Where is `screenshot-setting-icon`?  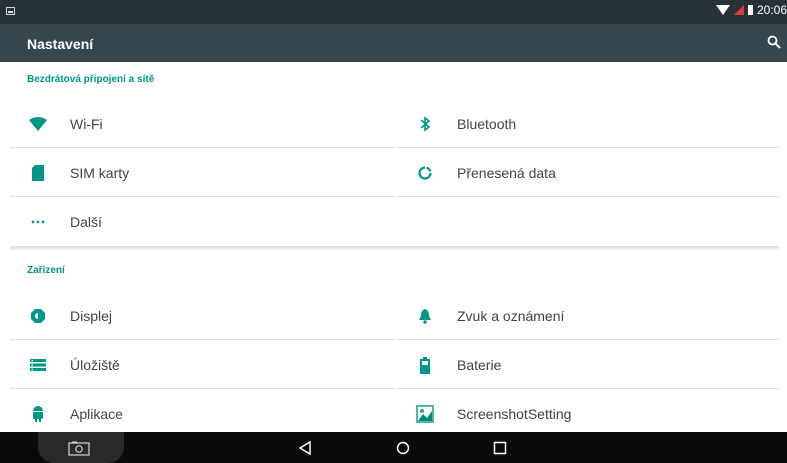 screenshot-setting-icon is located at coordinates (425, 414).